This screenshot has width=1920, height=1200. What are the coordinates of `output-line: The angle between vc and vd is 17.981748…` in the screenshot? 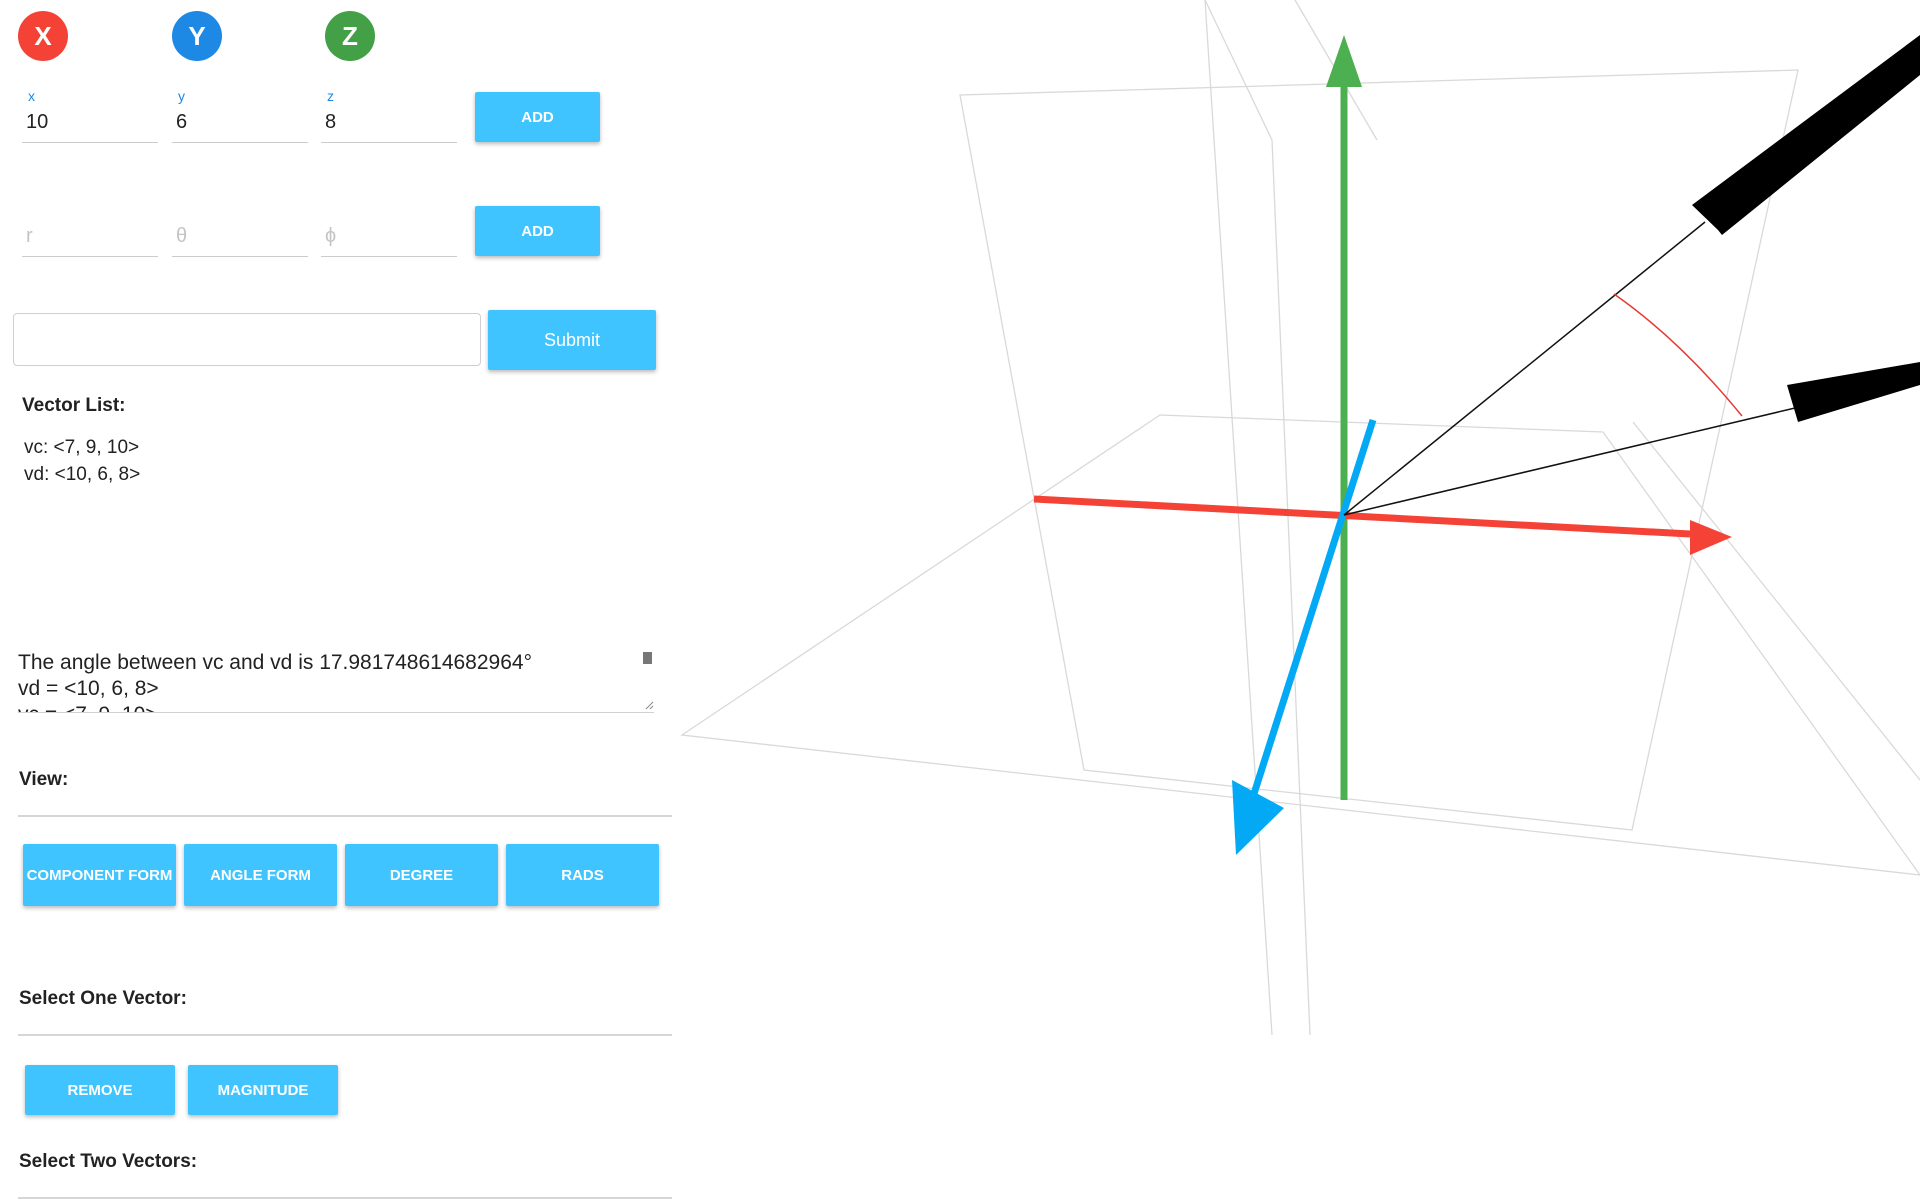 It's located at (275, 662).